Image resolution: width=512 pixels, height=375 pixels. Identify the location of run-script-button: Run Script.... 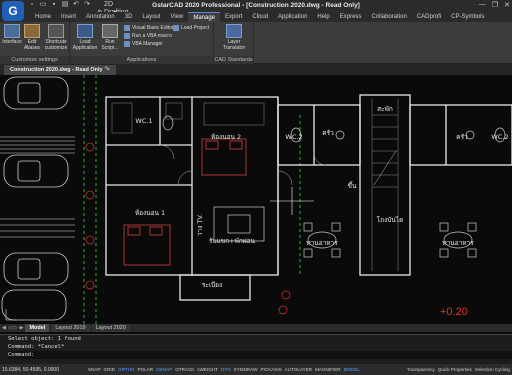
(110, 37).